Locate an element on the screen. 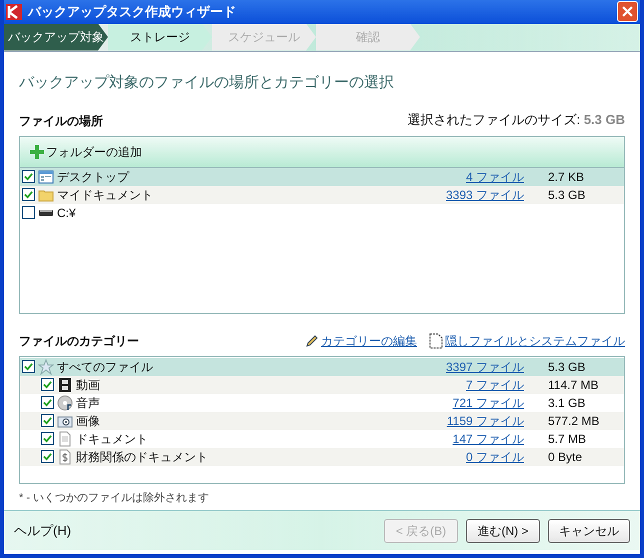 The width and height of the screenshot is (644, 558). section-title: ファイルのカテゴリー is located at coordinates (79, 341).